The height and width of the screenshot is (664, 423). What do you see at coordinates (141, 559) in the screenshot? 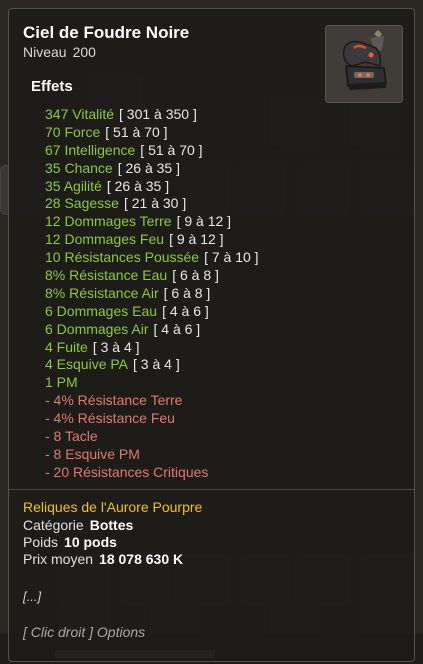
I see `price-value: 18 078 630 K` at bounding box center [141, 559].